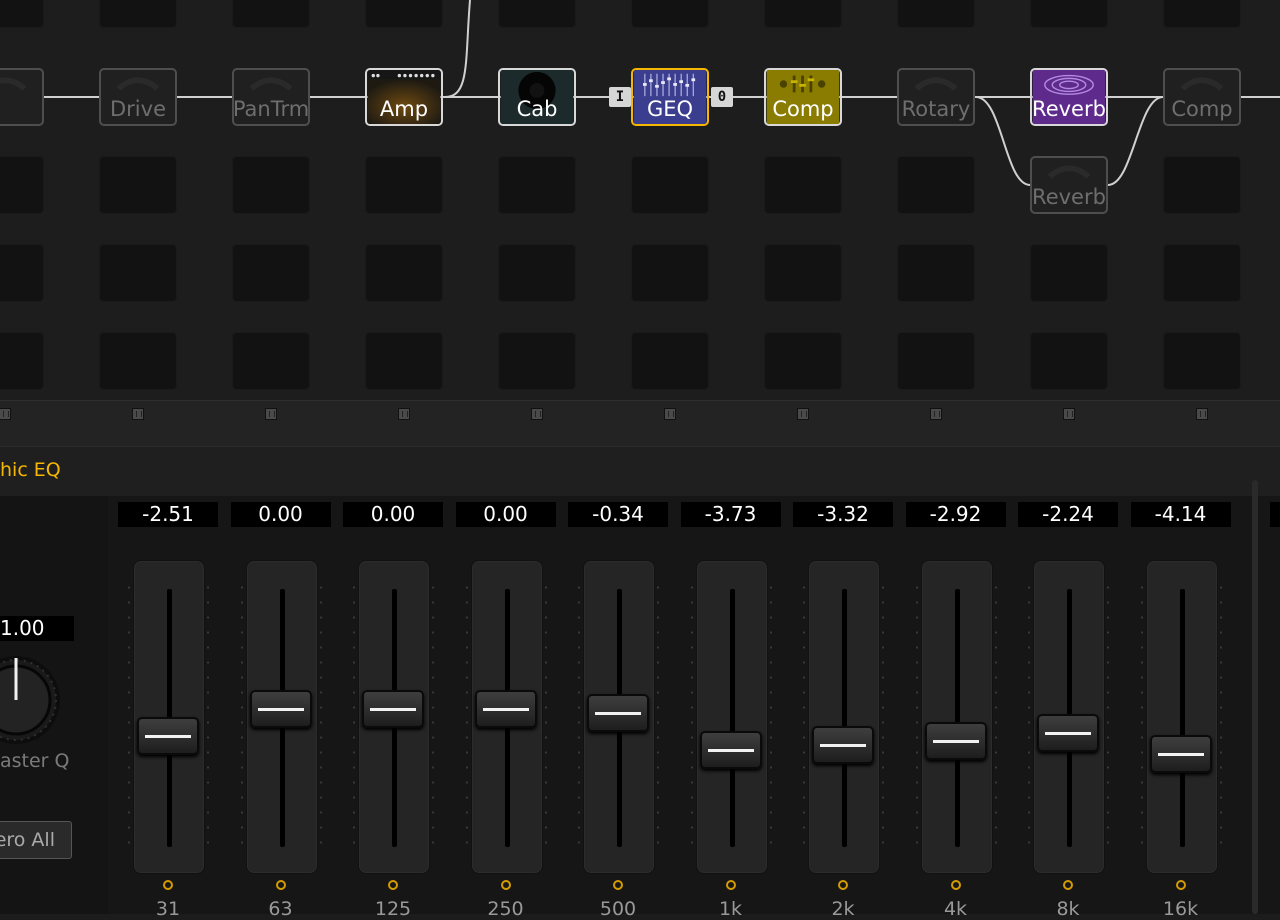 The image size is (1280, 920). I want to click on effect-block-empty-bypassed, so click(22, 97).